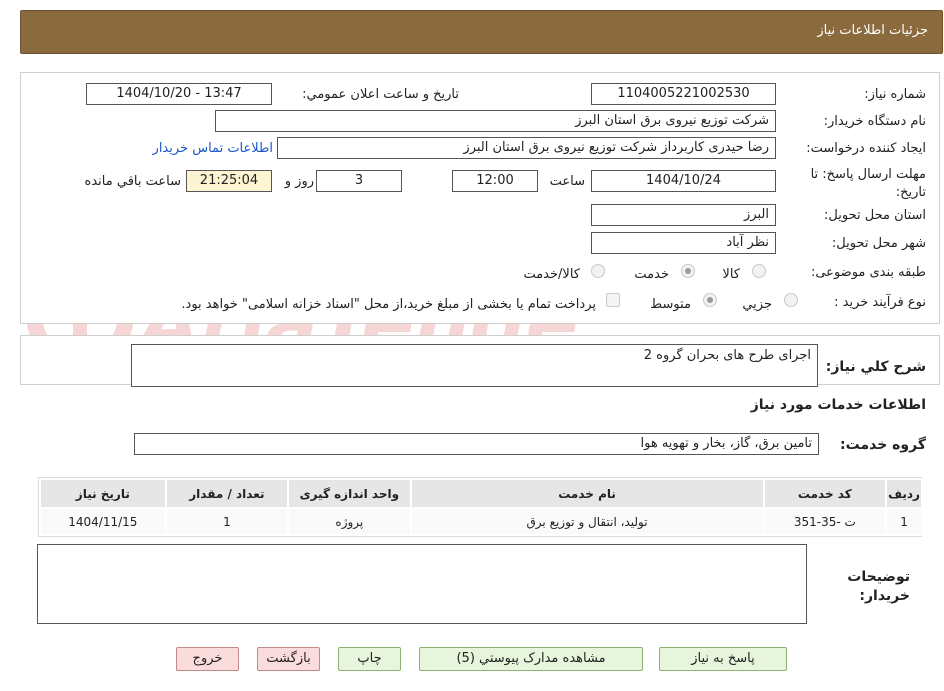  What do you see at coordinates (825, 493) in the screenshot?
I see `col-service-code: کد خدمت` at bounding box center [825, 493].